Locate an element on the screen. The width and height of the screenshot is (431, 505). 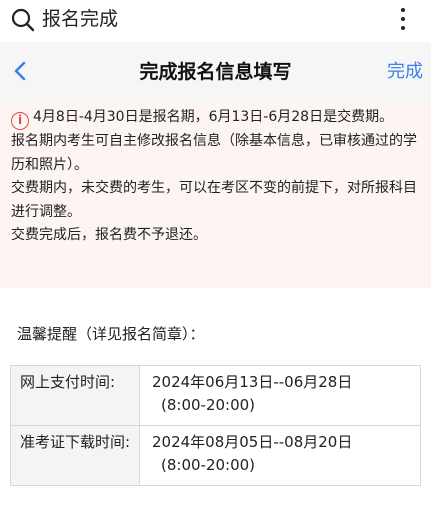
payment-time-value: 2024年06月13日--06月28日 (8:00-20:00) is located at coordinates (280, 395).